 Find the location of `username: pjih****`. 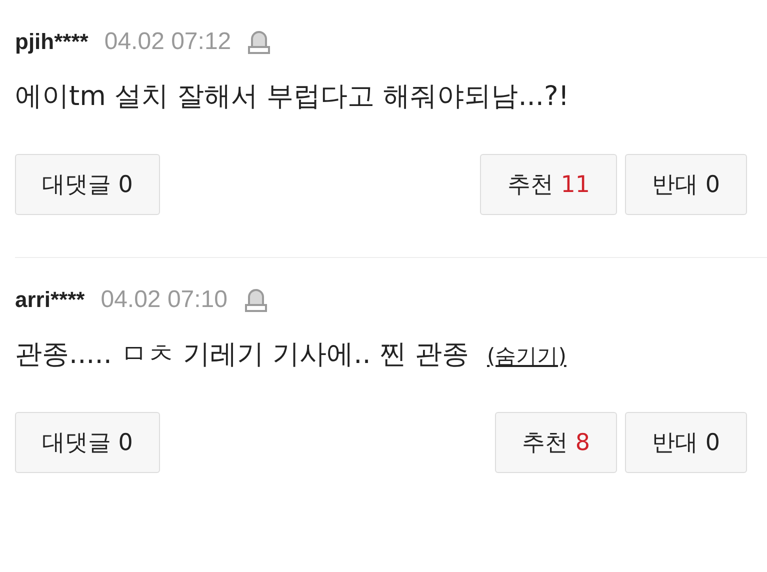

username: pjih**** is located at coordinates (51, 42).